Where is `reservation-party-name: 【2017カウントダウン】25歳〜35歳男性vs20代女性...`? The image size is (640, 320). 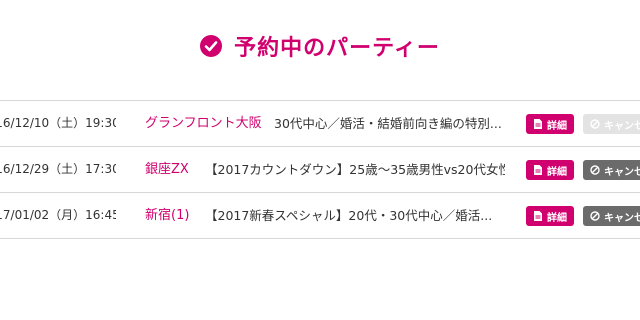
reservation-party-name: 【2017カウントダウン】25歳〜35歳男性vs20代女性... is located at coordinates (355, 169).